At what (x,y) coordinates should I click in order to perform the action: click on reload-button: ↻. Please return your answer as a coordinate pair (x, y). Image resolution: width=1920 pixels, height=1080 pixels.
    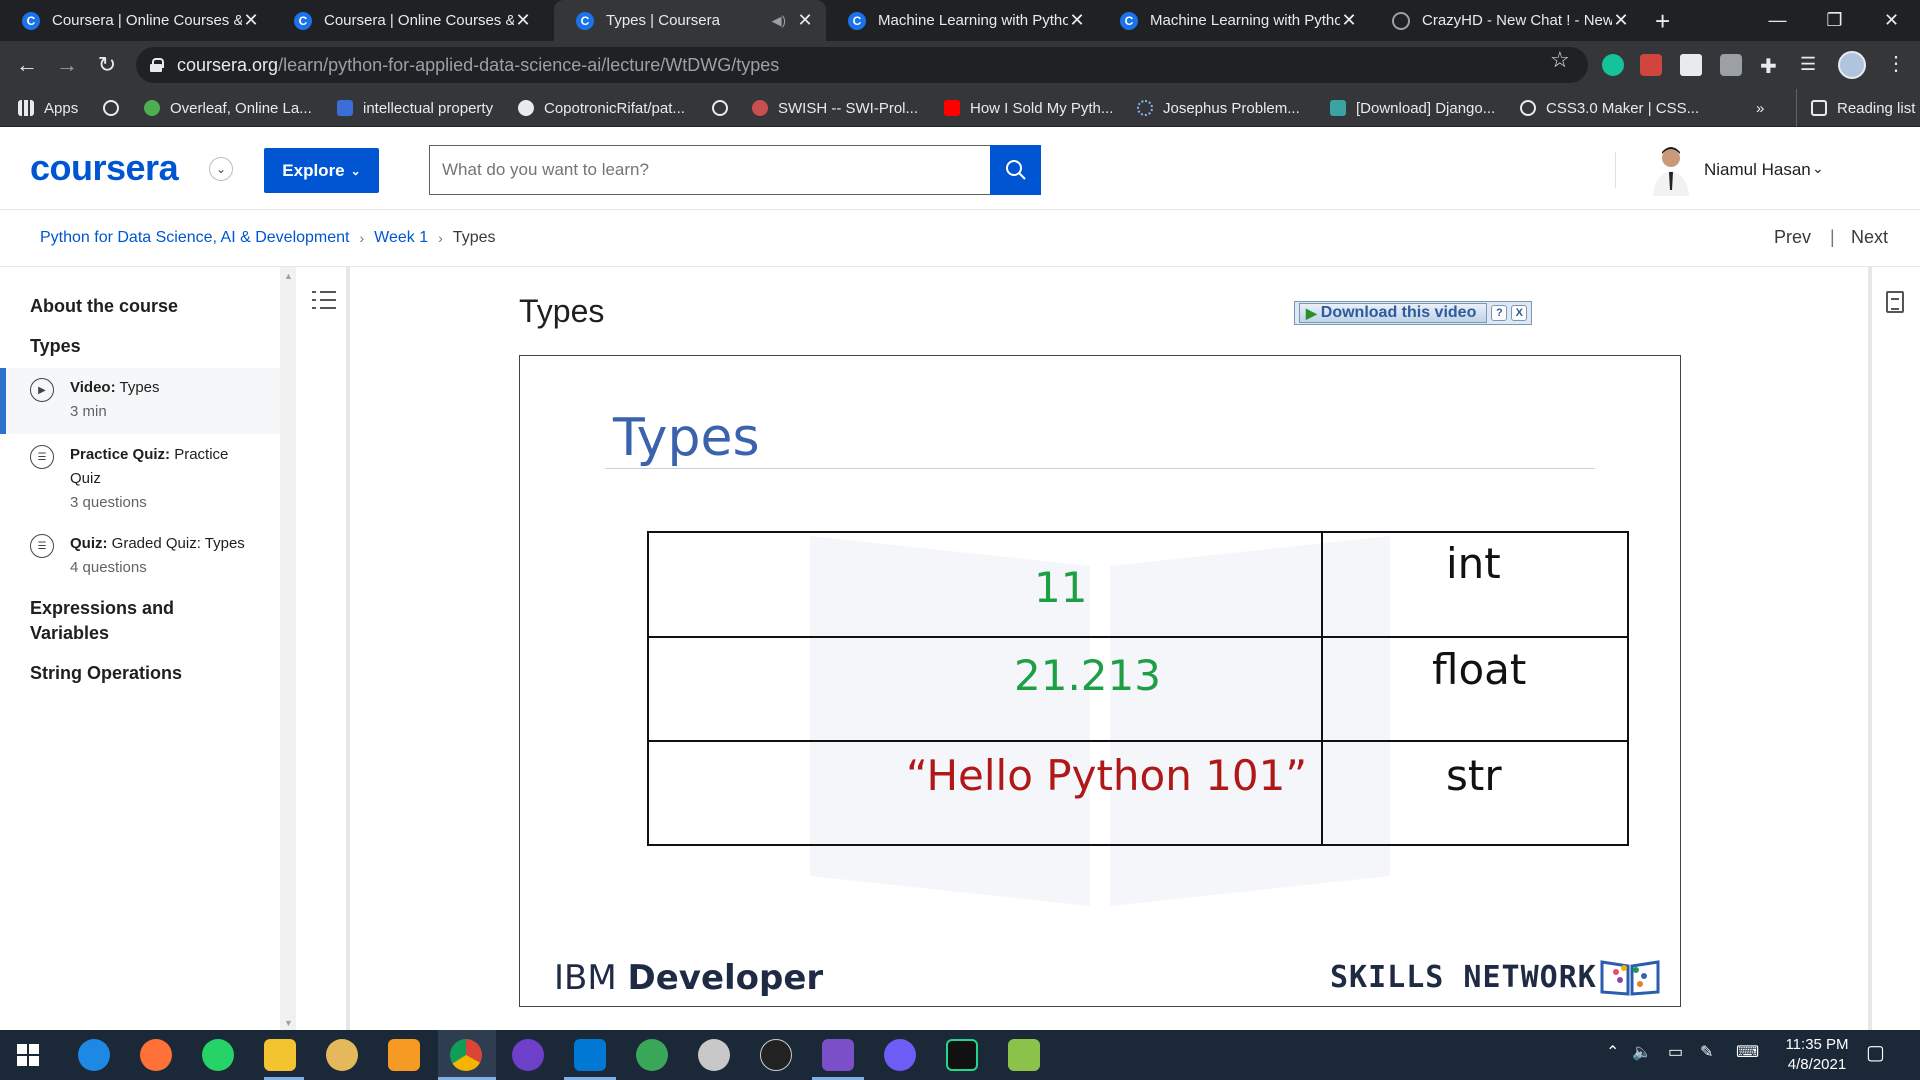
    Looking at the image, I should click on (107, 65).